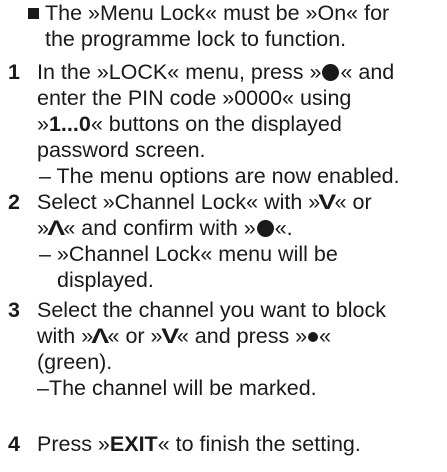  I want to click on step-line: Select »Channel Lock« with »V« or, so click(204, 202).